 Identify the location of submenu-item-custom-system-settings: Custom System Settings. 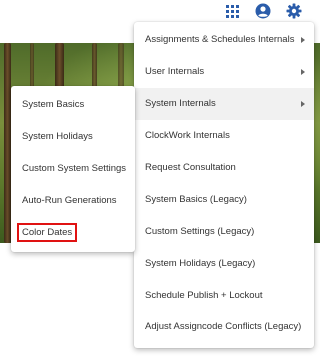
(73, 168).